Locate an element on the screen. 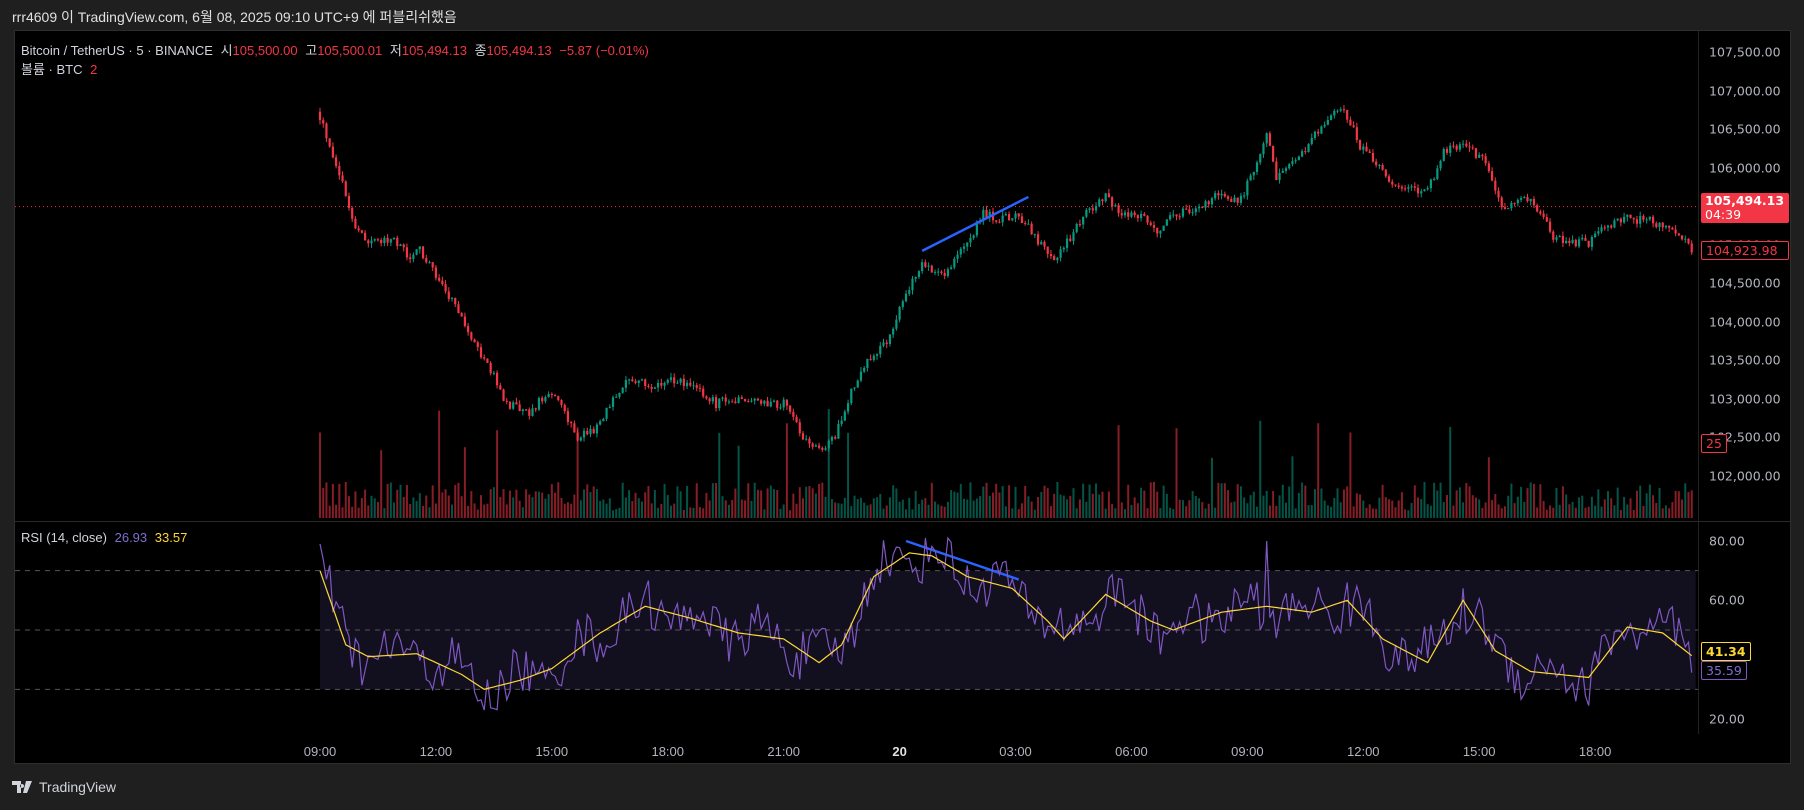  last-price-tag: 105,494.13 04:39 is located at coordinates (1745, 207).